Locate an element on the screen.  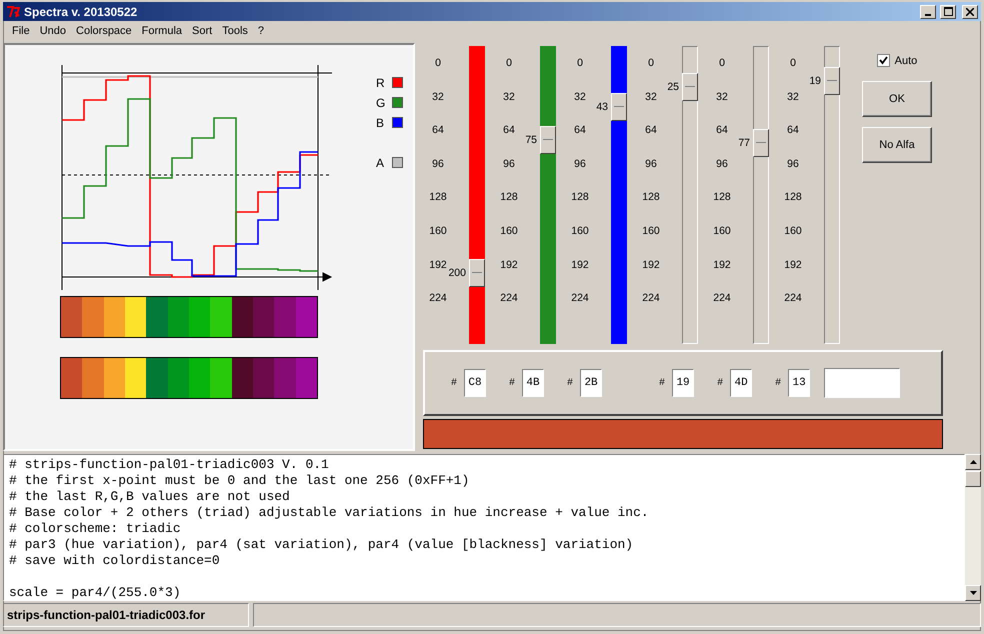
slider-value: 200 is located at coordinates (457, 272).